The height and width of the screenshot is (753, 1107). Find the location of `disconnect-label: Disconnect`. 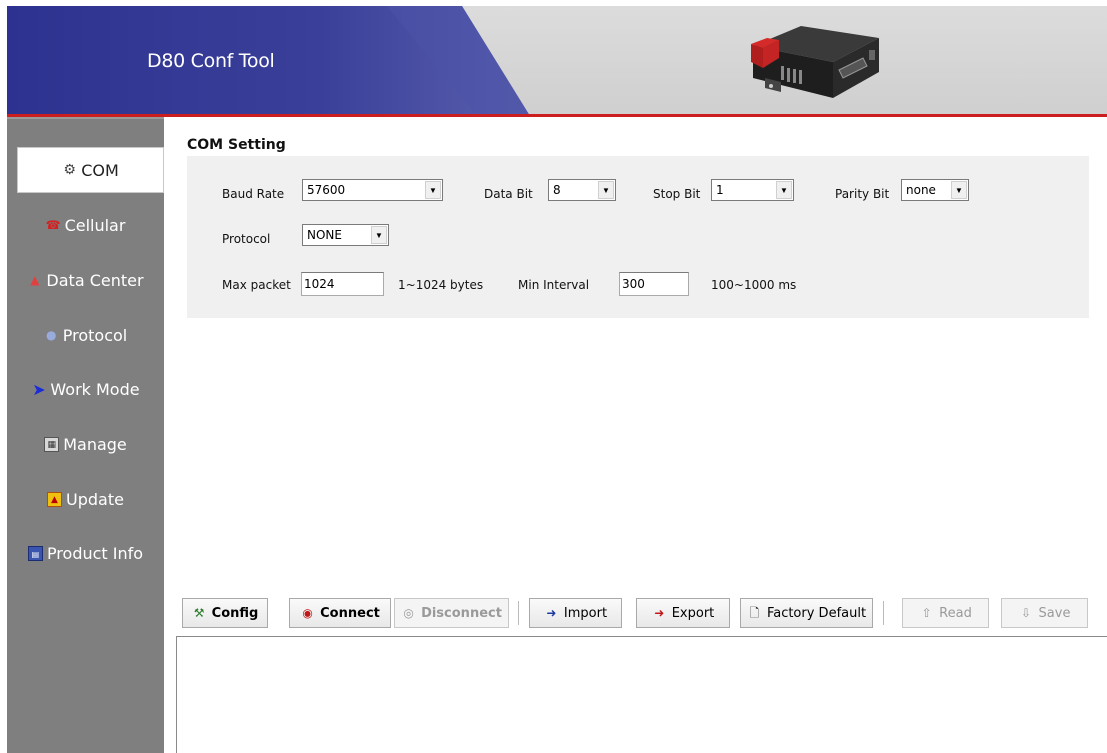

disconnect-label: Disconnect is located at coordinates (461, 613).